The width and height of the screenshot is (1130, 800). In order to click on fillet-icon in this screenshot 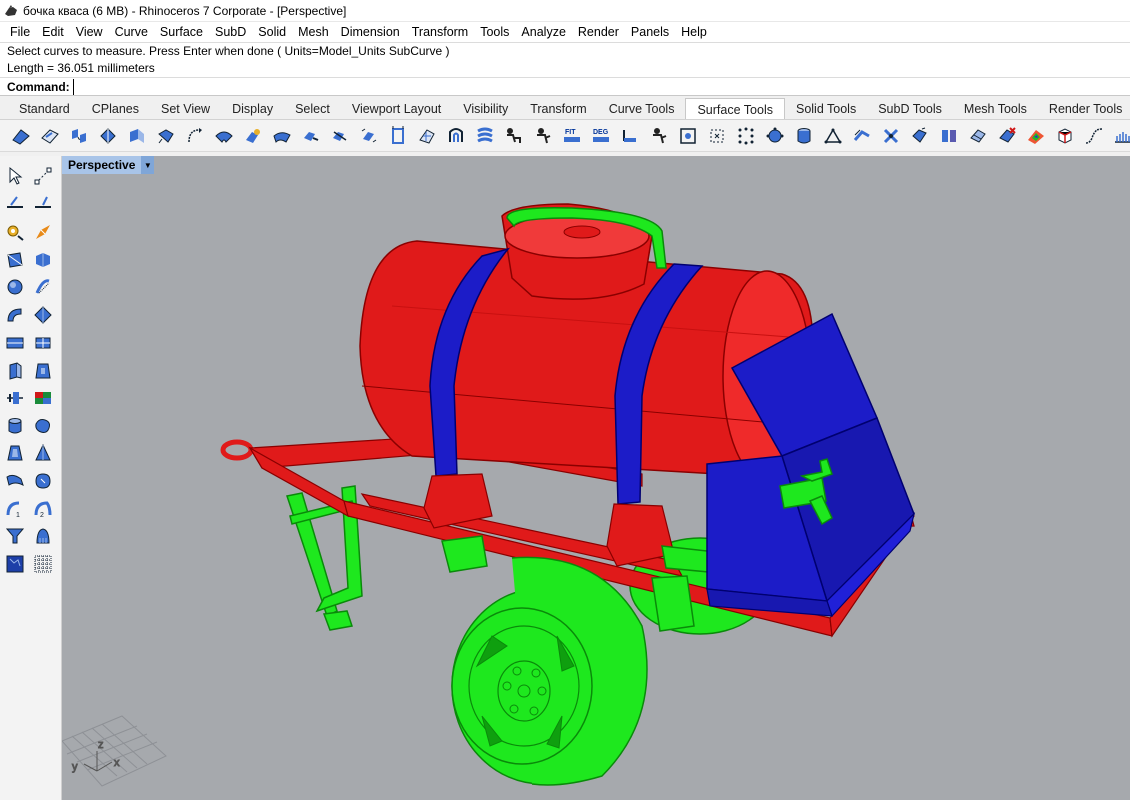, I will do `click(15, 315)`.